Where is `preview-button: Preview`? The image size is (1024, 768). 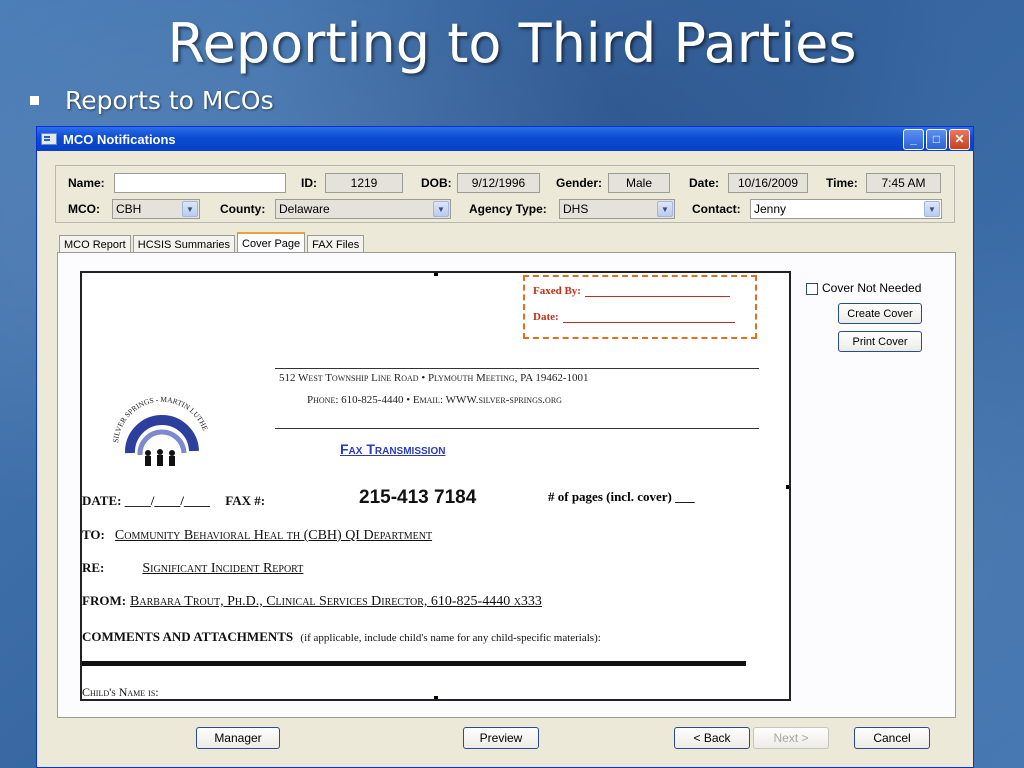
preview-button: Preview is located at coordinates (501, 738).